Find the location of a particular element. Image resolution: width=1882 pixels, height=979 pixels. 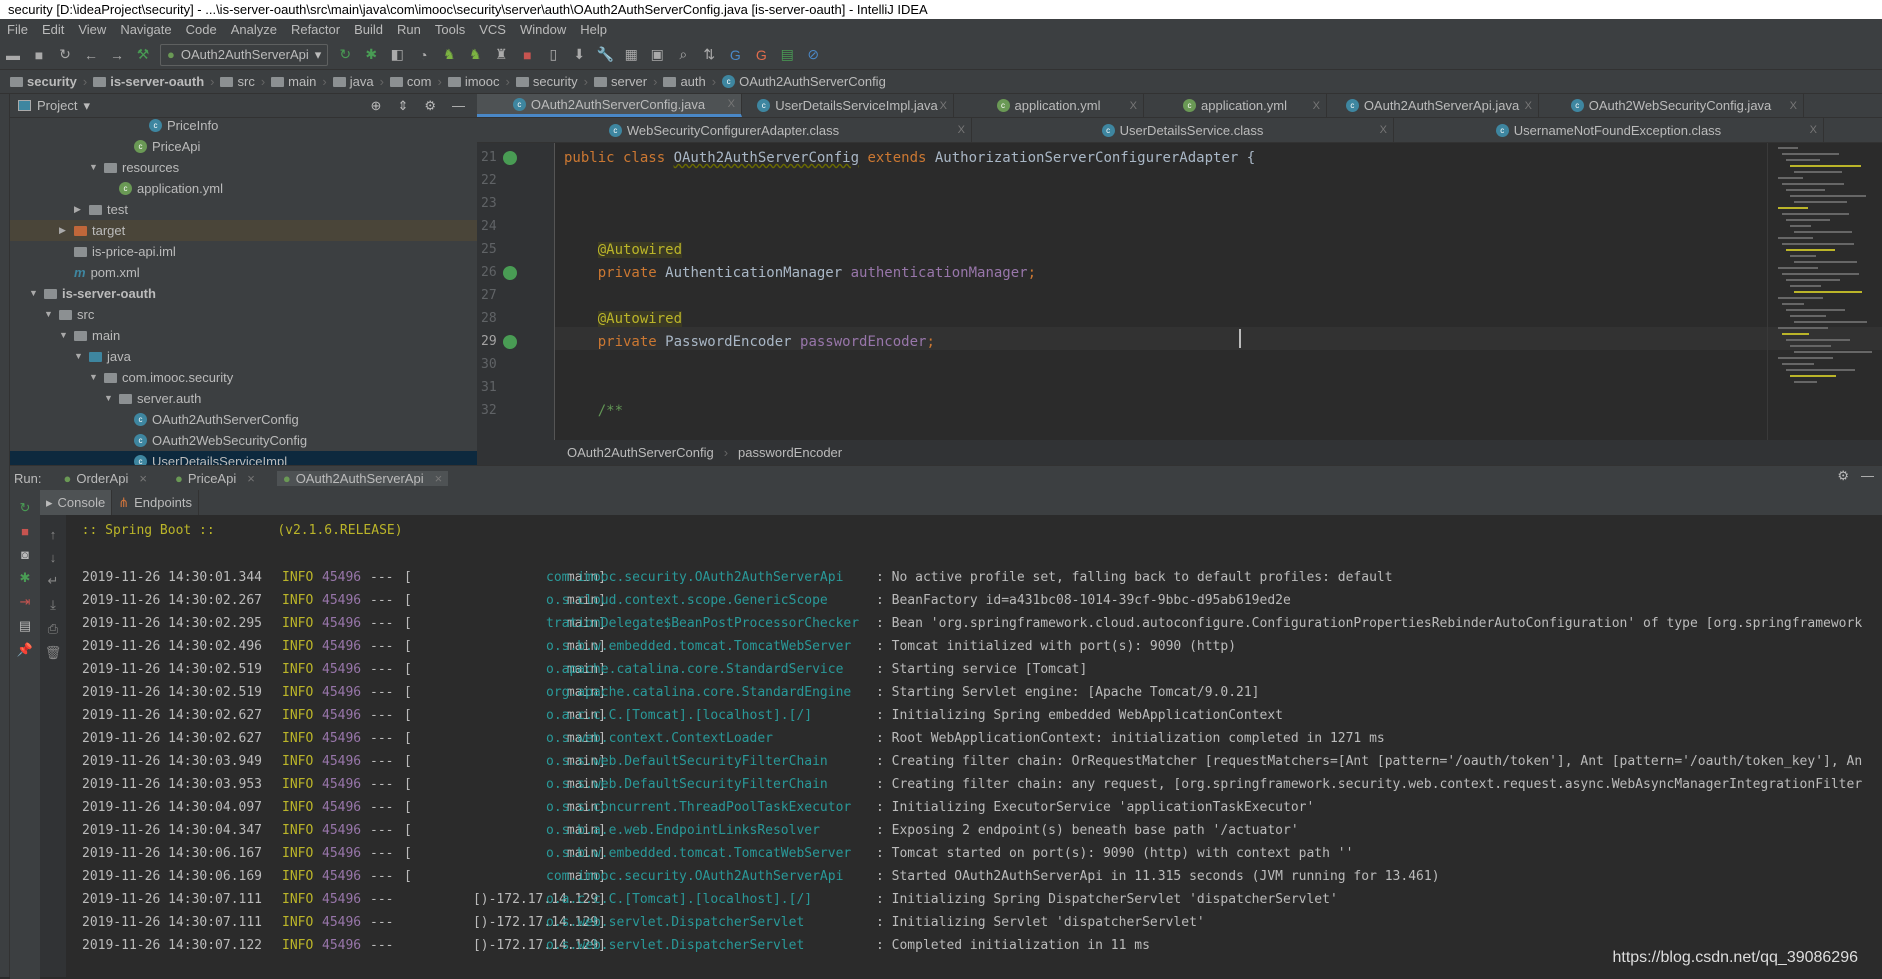

build-icon: ⚒ is located at coordinates (143, 55).